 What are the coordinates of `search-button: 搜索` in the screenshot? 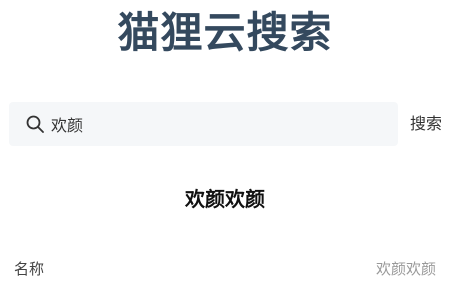 It's located at (426, 124).